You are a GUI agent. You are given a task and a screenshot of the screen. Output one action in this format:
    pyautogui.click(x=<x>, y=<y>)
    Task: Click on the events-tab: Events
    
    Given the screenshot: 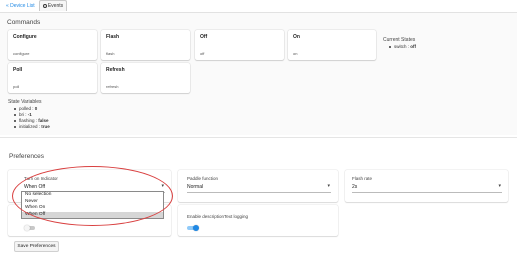 What is the action you would take?
    pyautogui.click(x=53, y=5)
    